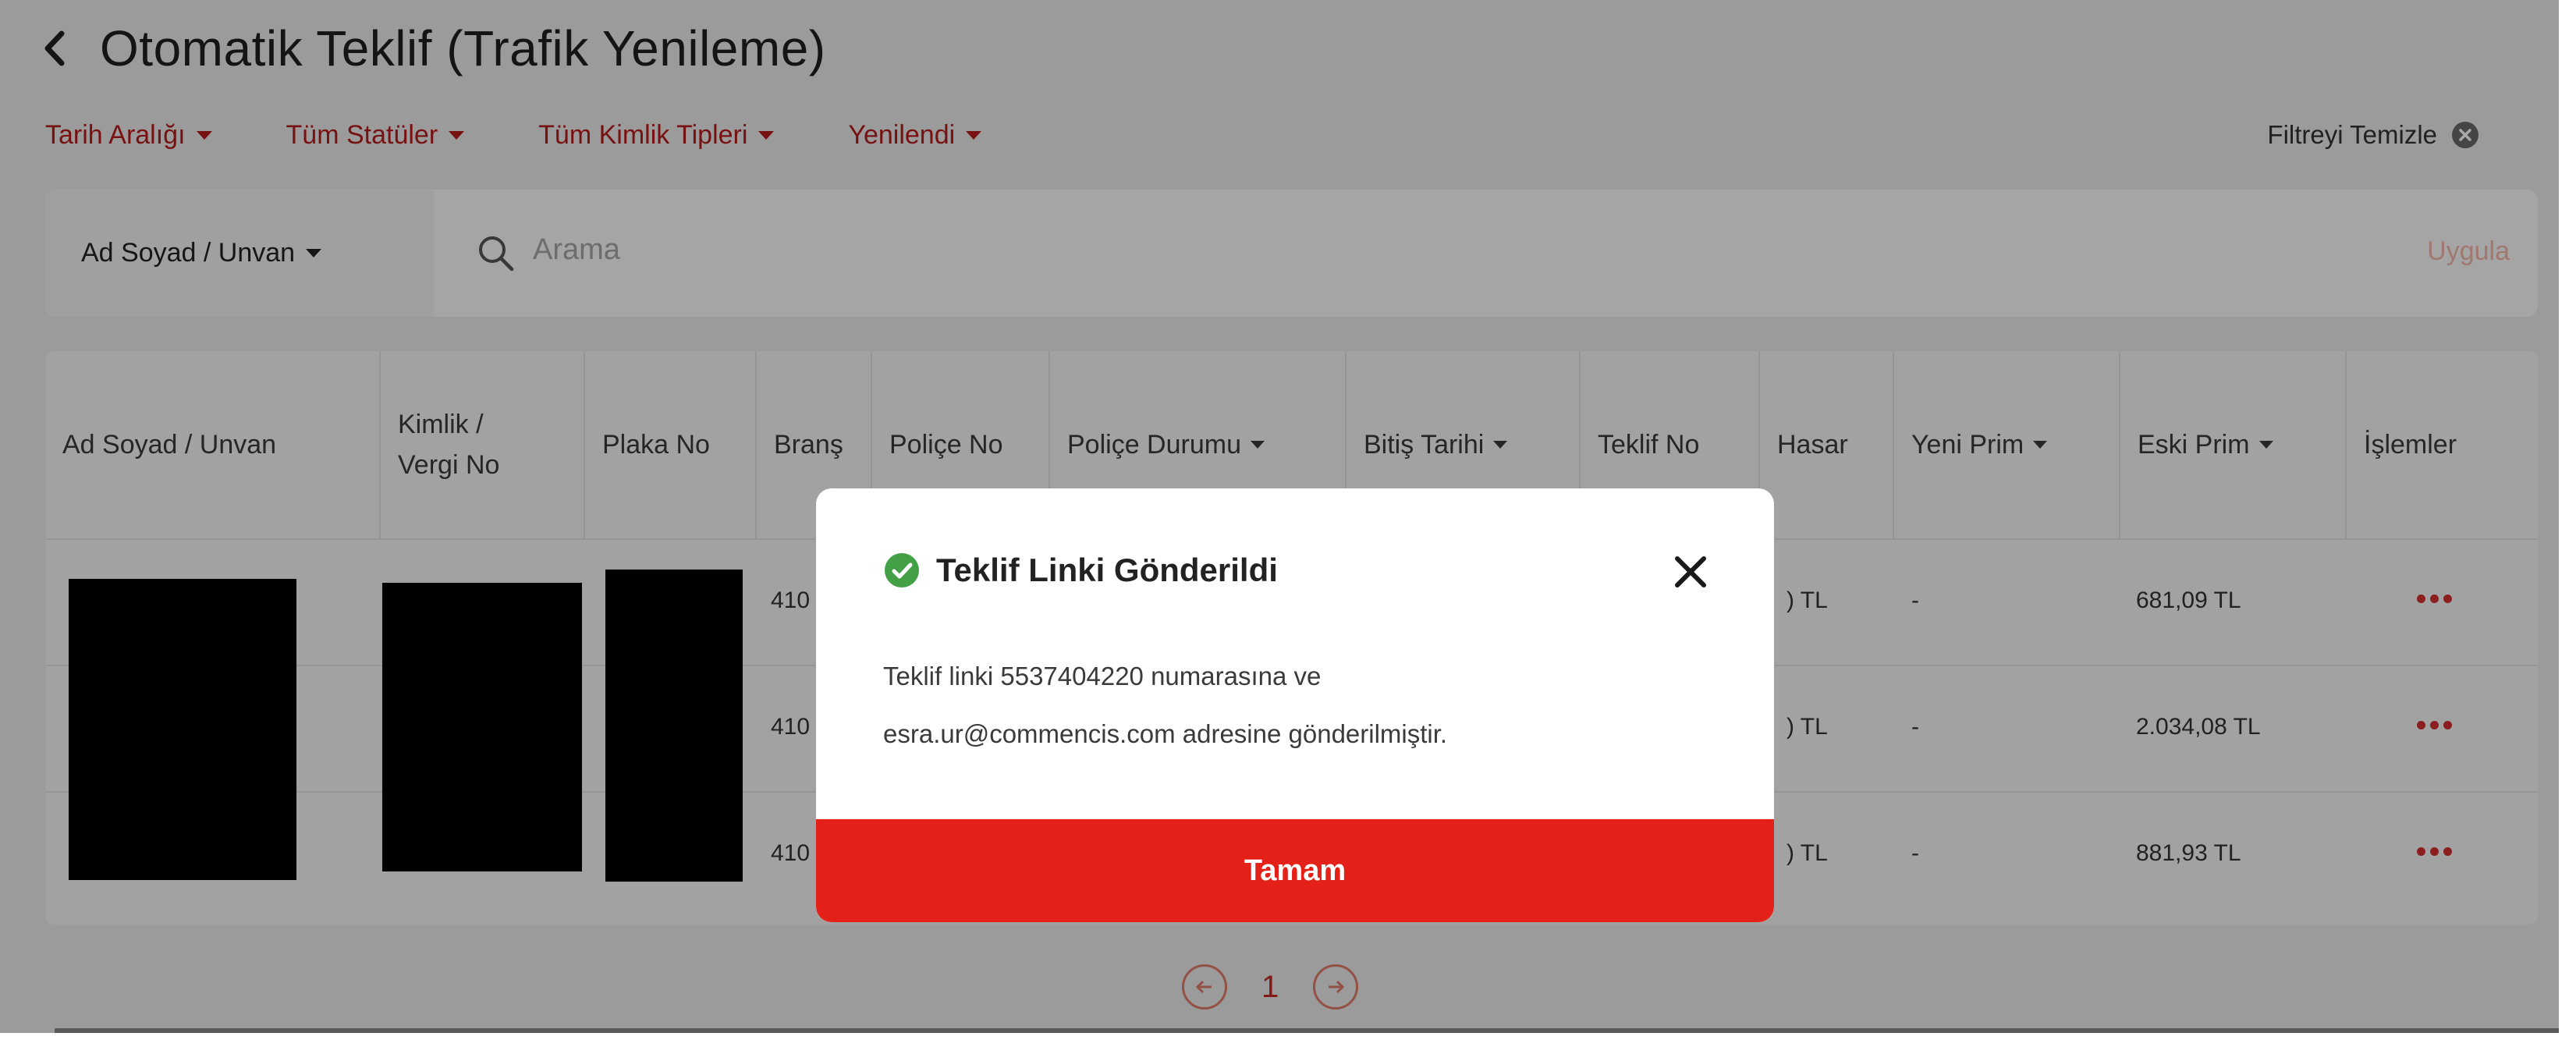 This screenshot has height=1047, width=2576. I want to click on dialog-message-line1: Teklif linki 5537404220 numarasına ve, so click(1102, 676).